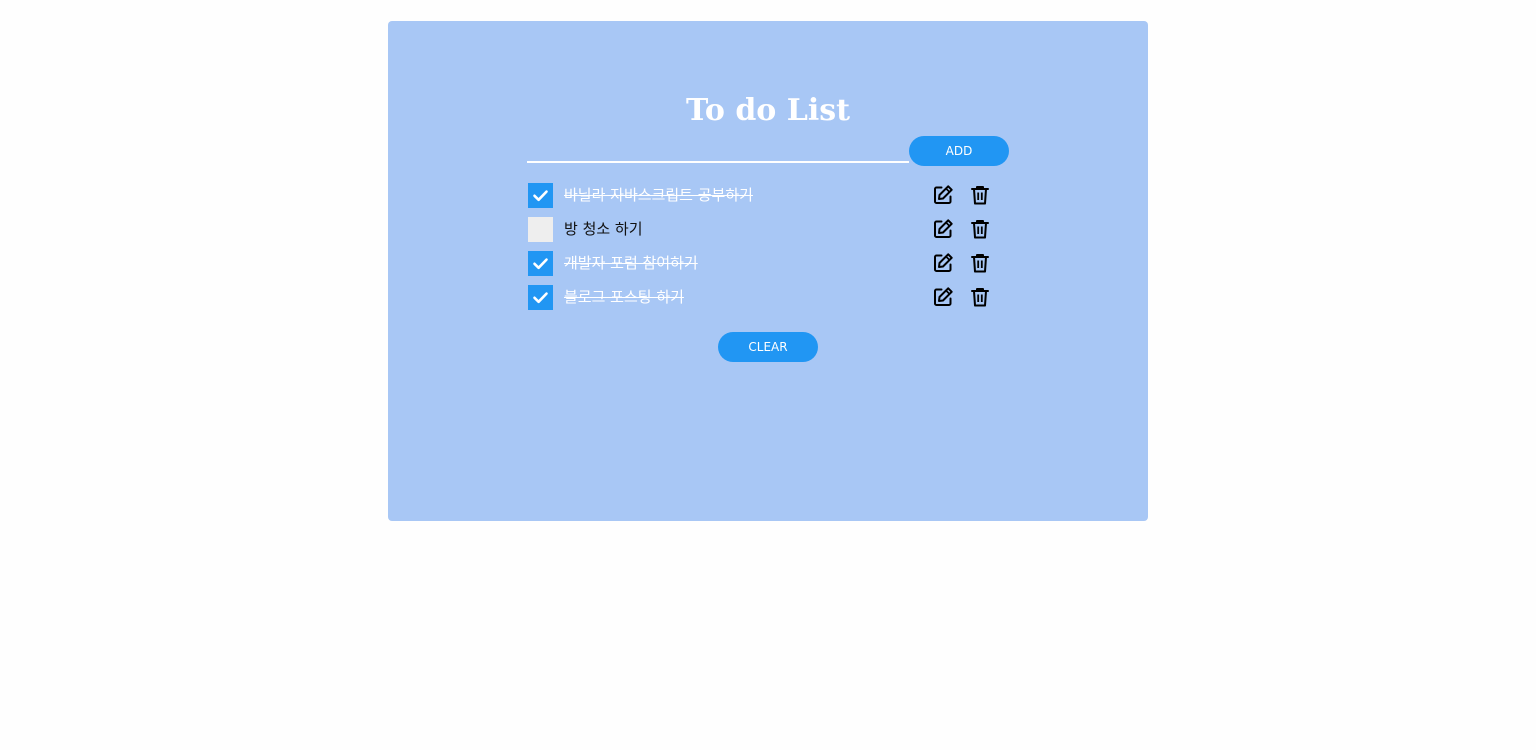  What do you see at coordinates (763, 198) in the screenshot?
I see `todo-item: 바닐라 자바스크립트 공부하기` at bounding box center [763, 198].